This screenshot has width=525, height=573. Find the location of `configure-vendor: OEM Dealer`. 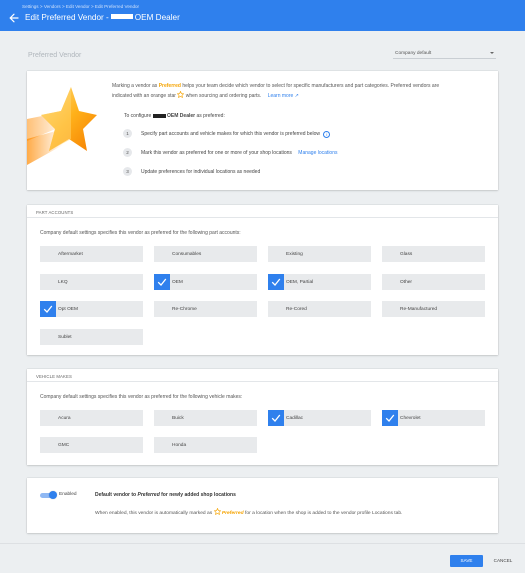

configure-vendor: OEM Dealer is located at coordinates (181, 116).